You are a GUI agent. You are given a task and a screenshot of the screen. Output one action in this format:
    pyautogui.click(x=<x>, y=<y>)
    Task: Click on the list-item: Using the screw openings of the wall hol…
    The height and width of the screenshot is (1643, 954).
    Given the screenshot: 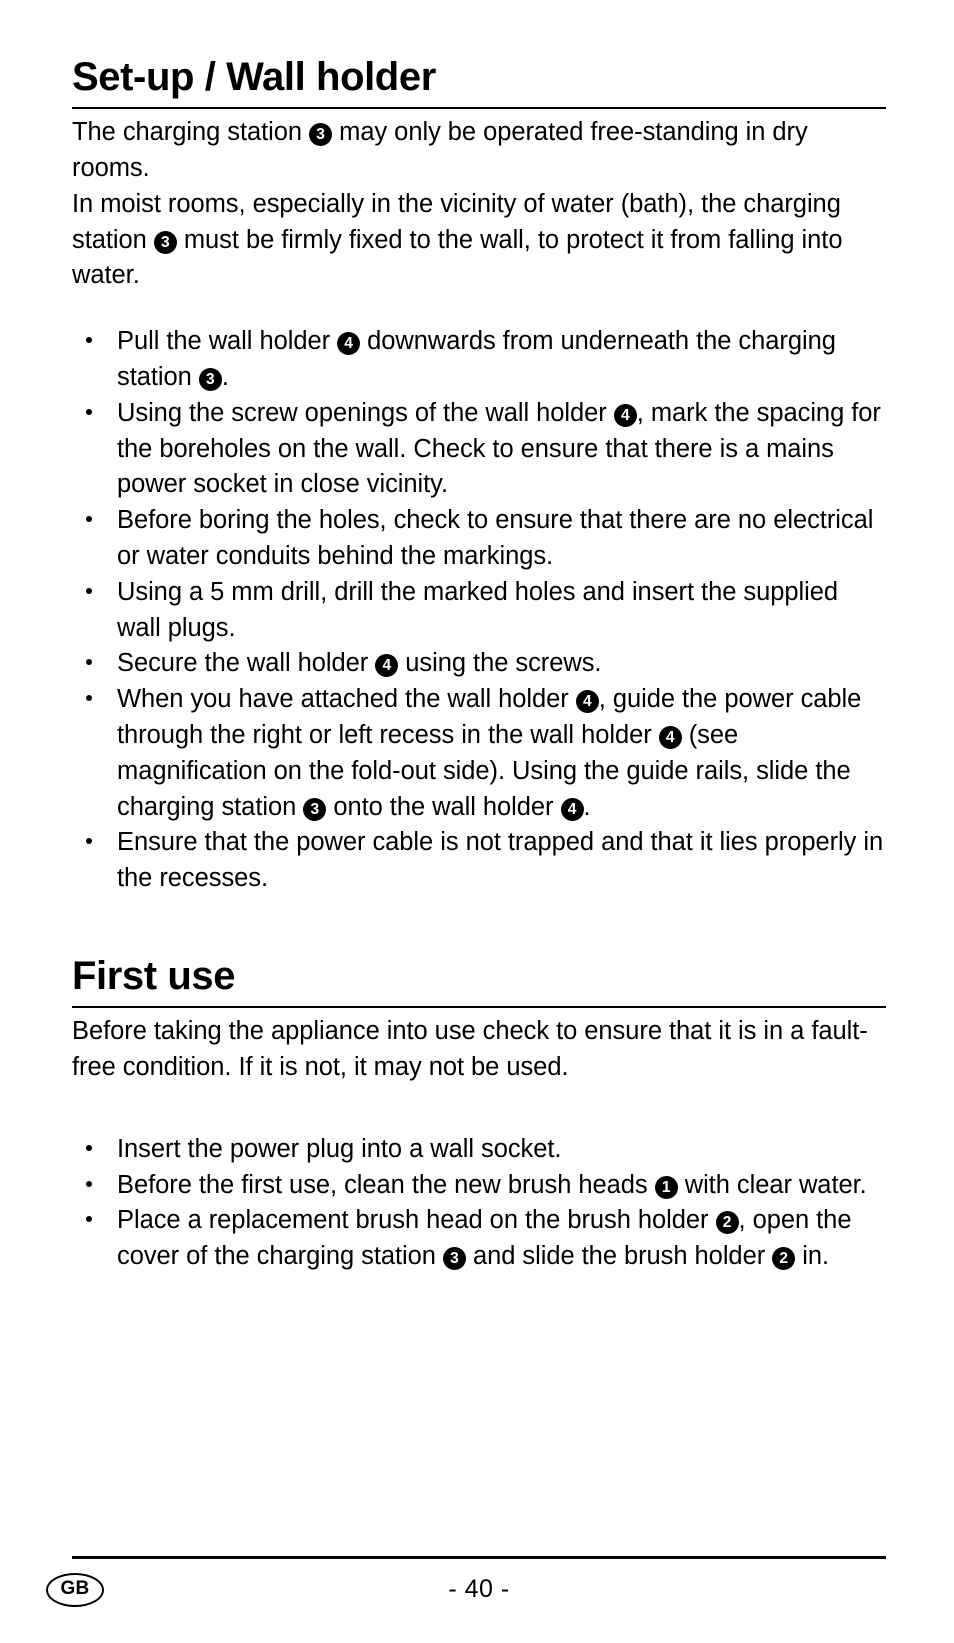 What is the action you would take?
    pyautogui.click(x=479, y=449)
    